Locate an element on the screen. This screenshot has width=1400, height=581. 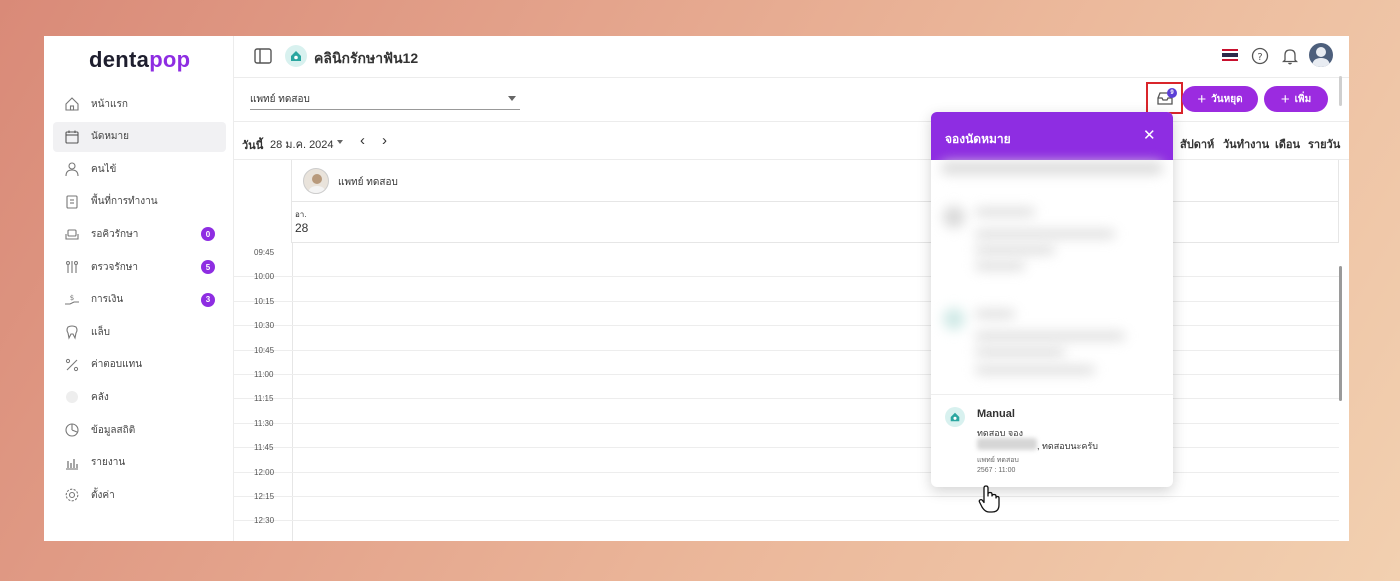
sidebar-item-label: การเงิน is located at coordinates (107, 300).